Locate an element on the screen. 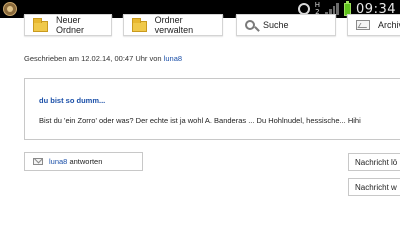  archive-icon is located at coordinates (363, 25).